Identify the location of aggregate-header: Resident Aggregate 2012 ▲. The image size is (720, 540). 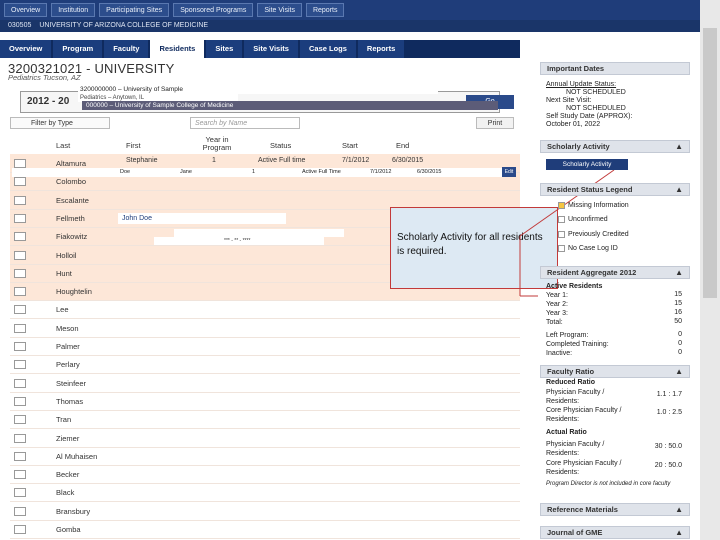
(615, 272).